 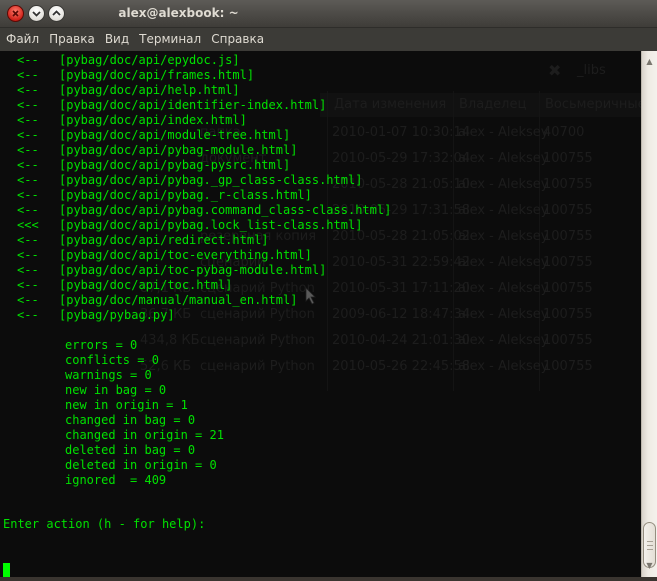 I want to click on transfer-path: [pybag/doc/api/toc-pybag-module.html], so click(x=193, y=270).